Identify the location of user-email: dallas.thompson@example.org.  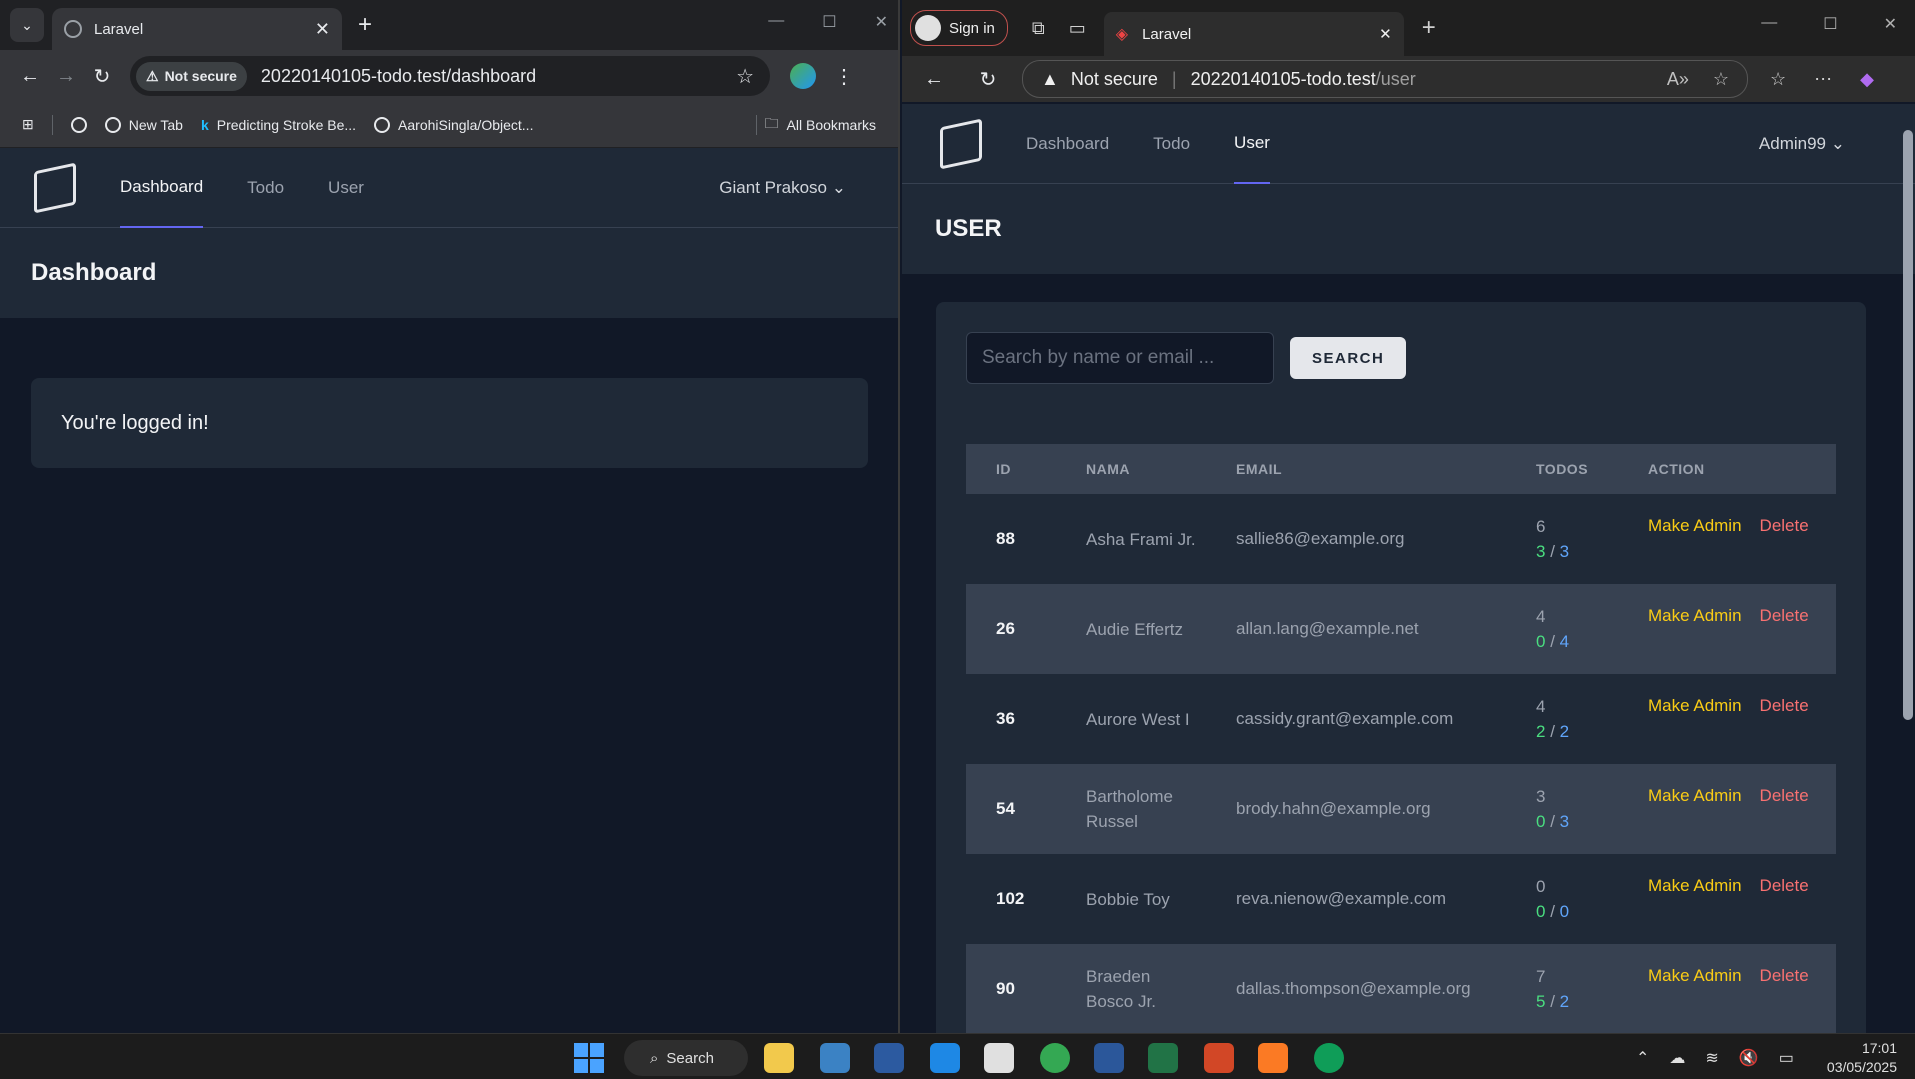
(1353, 988).